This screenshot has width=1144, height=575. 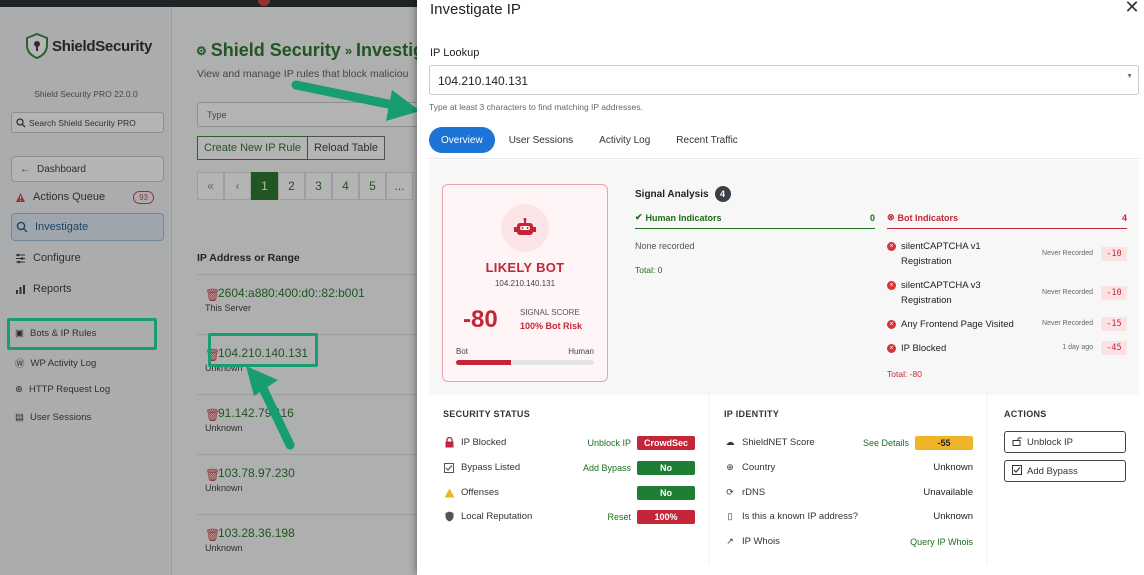 I want to click on status-row-bypass: Bypass Listed Add Bypass No, so click(x=569, y=467).